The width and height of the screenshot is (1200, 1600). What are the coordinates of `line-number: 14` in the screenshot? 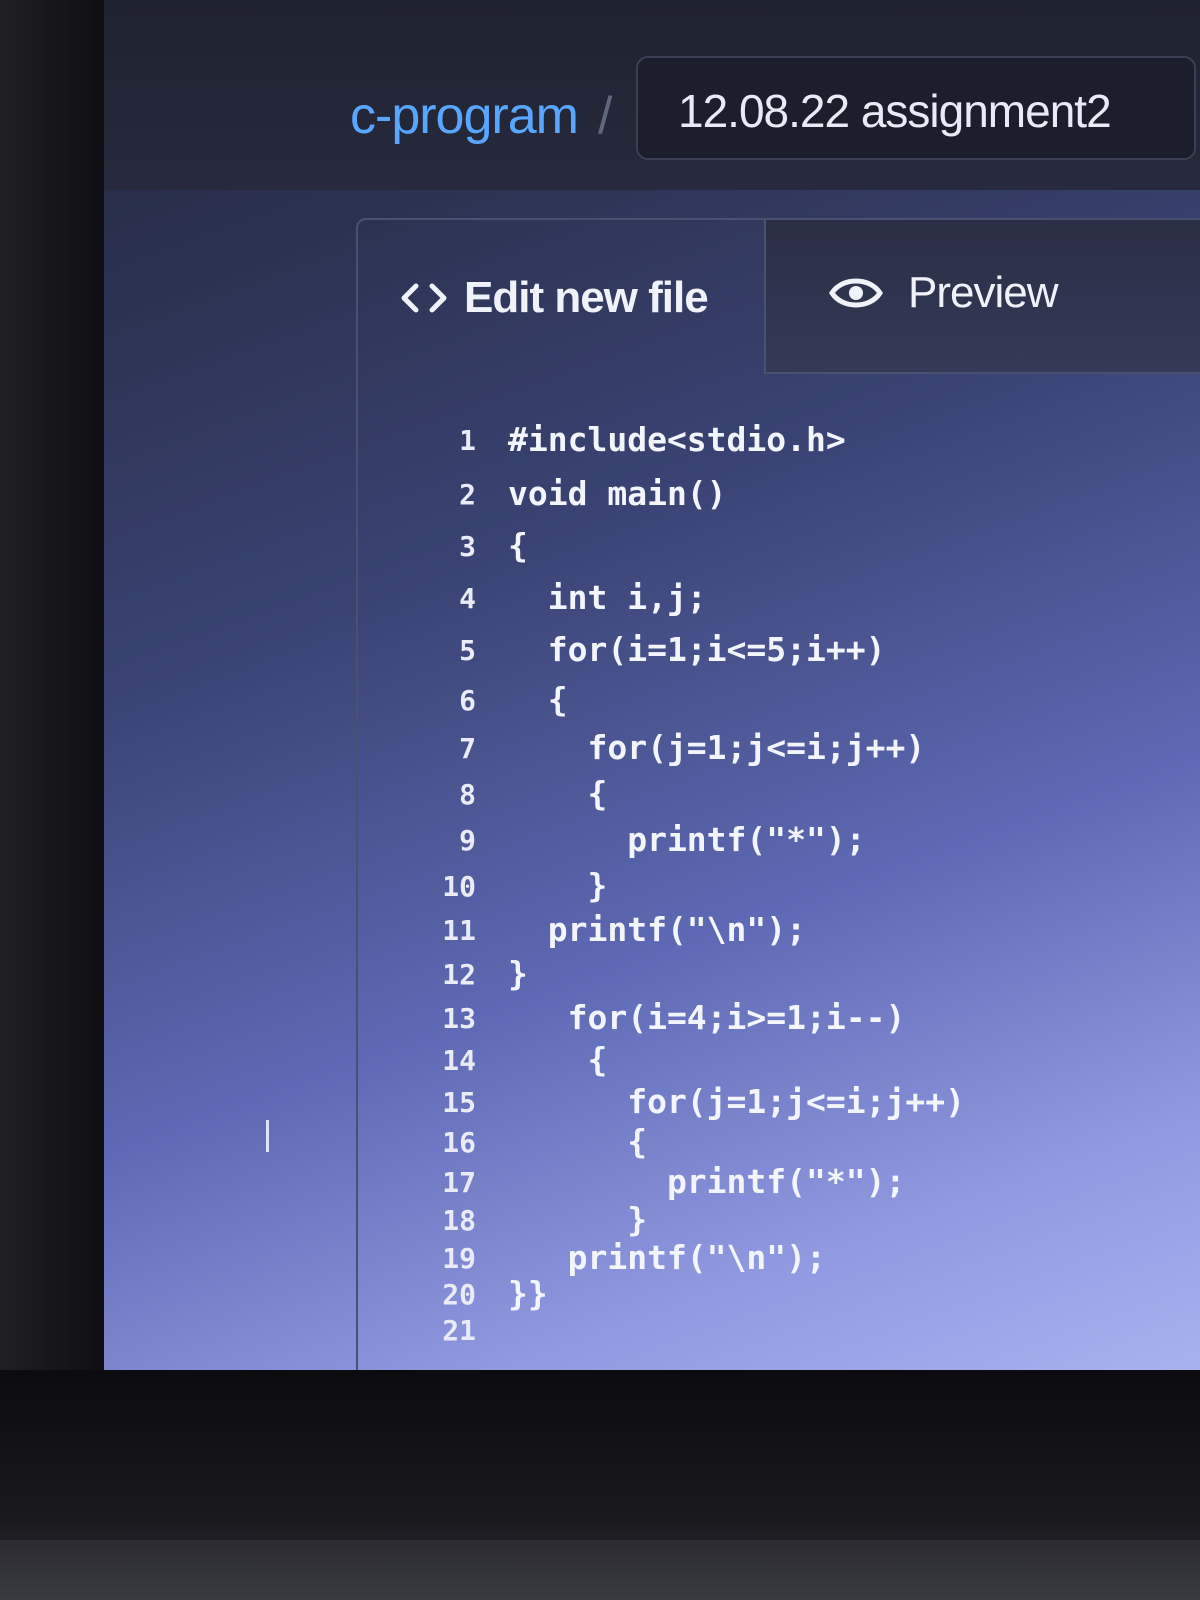 It's located at (459, 1060).